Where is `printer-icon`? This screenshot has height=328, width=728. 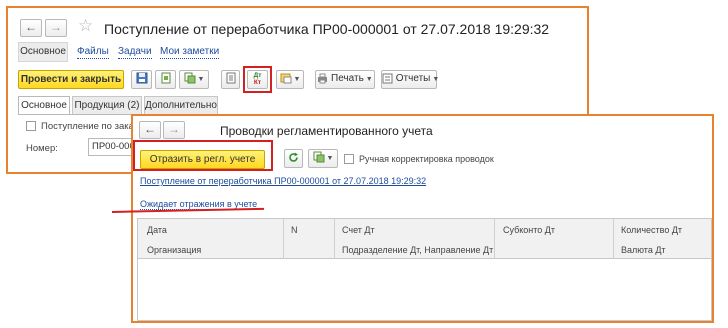 printer-icon is located at coordinates (323, 78).